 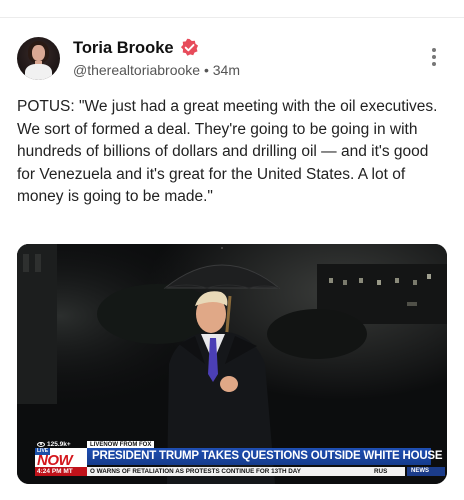 What do you see at coordinates (388, 471) in the screenshot?
I see `ticker-next: RUS` at bounding box center [388, 471].